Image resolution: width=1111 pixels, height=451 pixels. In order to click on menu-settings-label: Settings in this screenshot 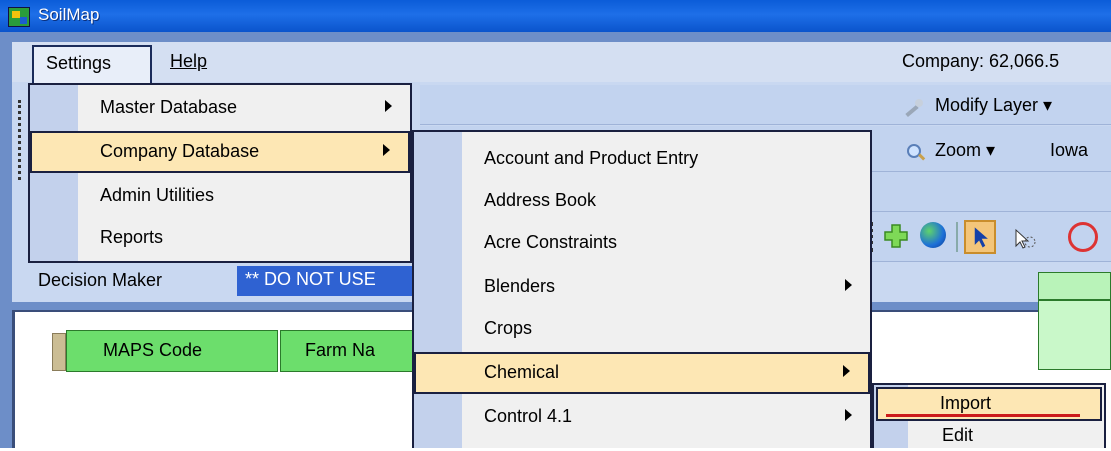, I will do `click(79, 63)`.